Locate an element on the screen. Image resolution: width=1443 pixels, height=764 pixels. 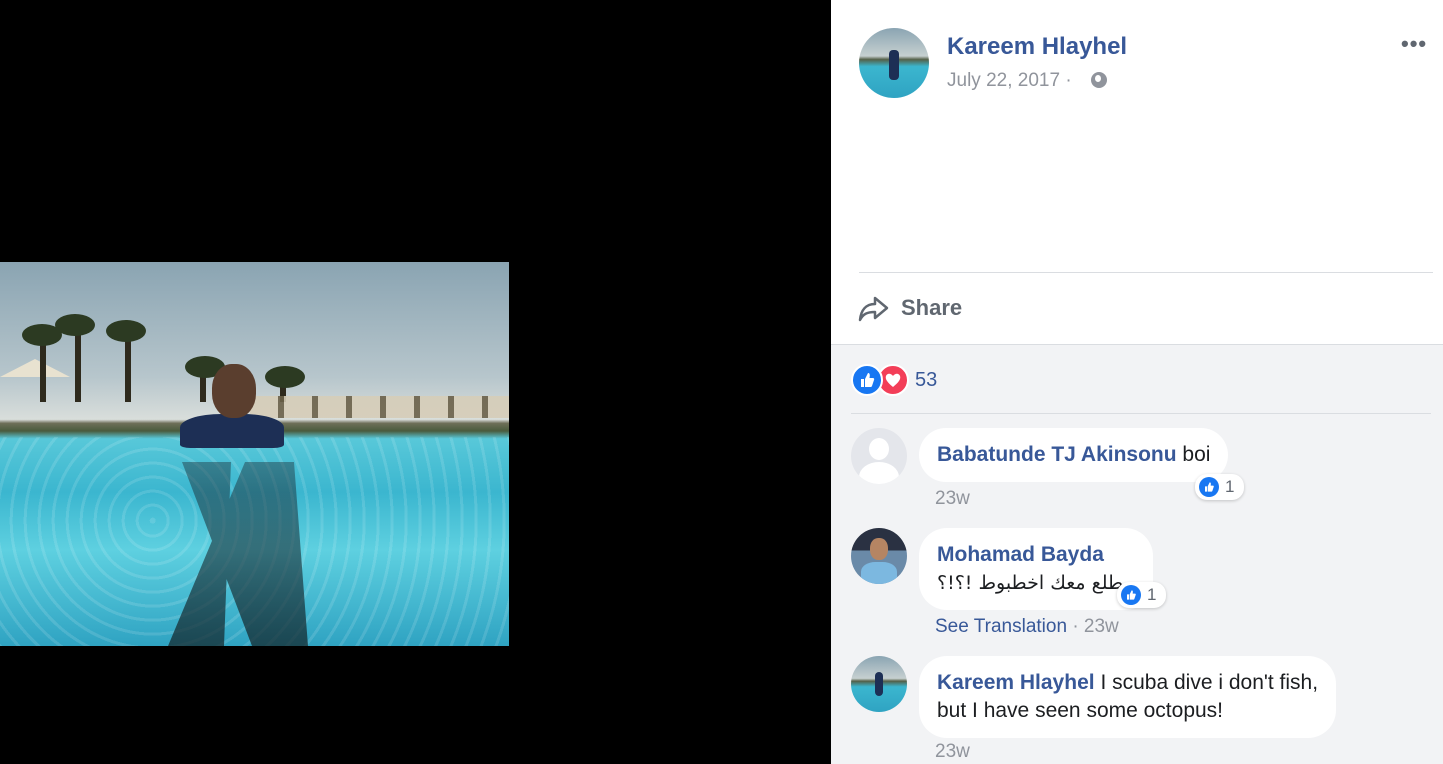
comment-bubble: Babatunde TJ Akinsonu boi is located at coordinates (1074, 455).